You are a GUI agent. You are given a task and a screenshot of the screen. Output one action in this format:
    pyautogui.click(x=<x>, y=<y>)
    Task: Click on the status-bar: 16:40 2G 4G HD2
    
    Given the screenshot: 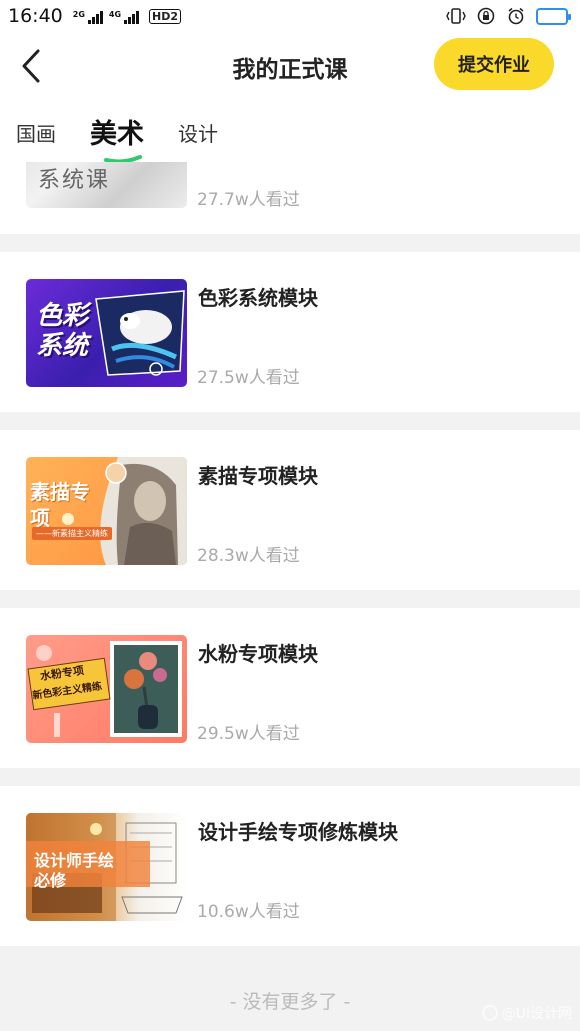 What is the action you would take?
    pyautogui.click(x=290, y=16)
    